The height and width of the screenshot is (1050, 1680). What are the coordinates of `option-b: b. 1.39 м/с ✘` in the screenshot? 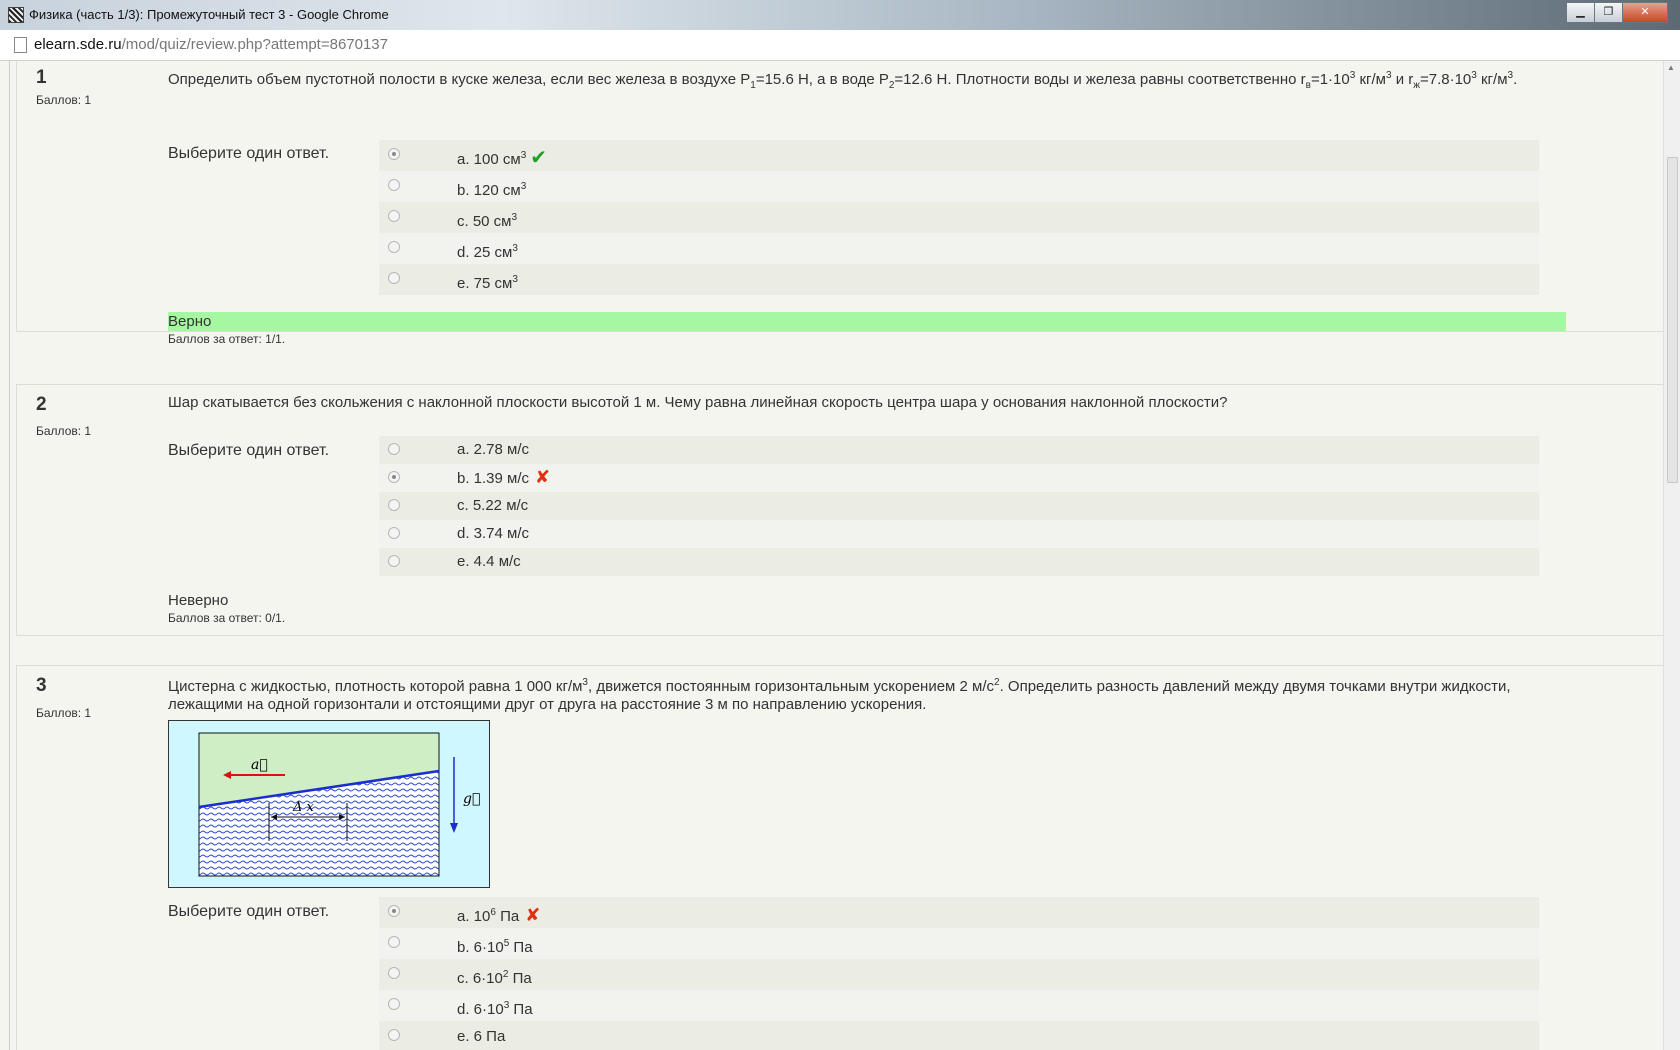 It's located at (959, 478).